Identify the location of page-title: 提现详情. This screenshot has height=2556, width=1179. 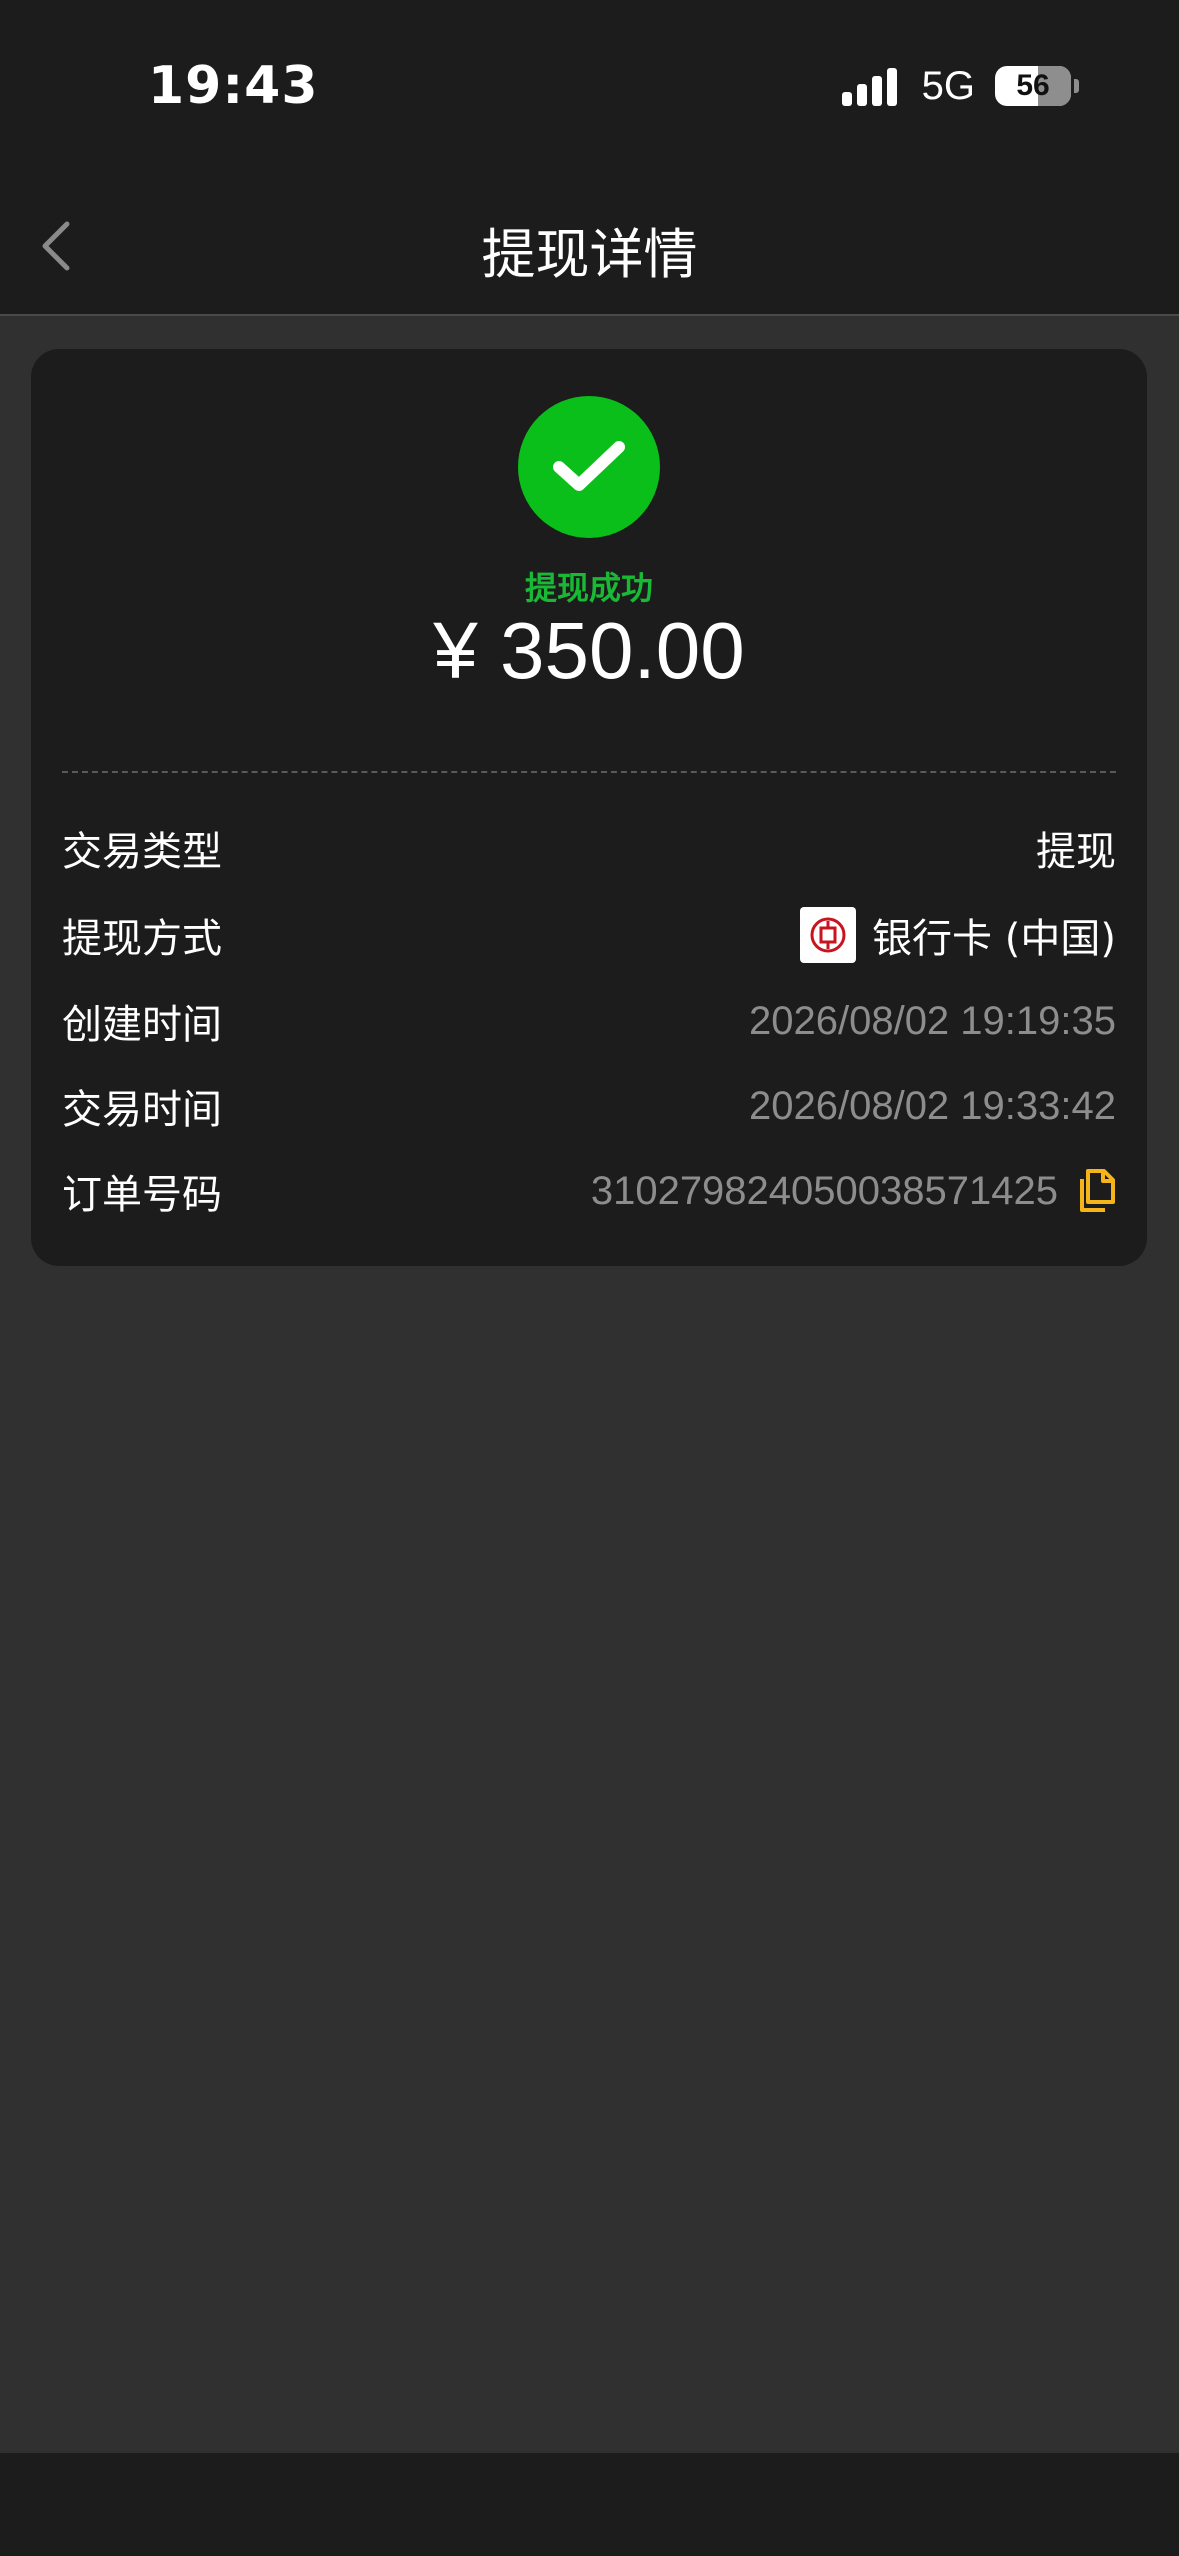
(589, 254).